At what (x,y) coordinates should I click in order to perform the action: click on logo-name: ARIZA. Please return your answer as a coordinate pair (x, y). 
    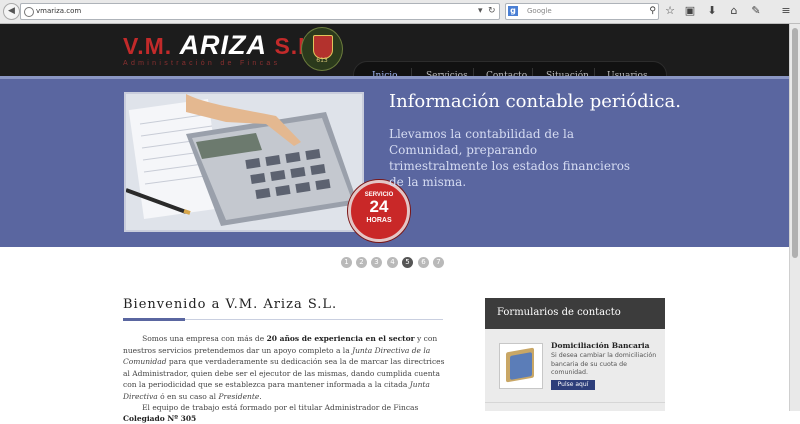
    Looking at the image, I should click on (223, 45).